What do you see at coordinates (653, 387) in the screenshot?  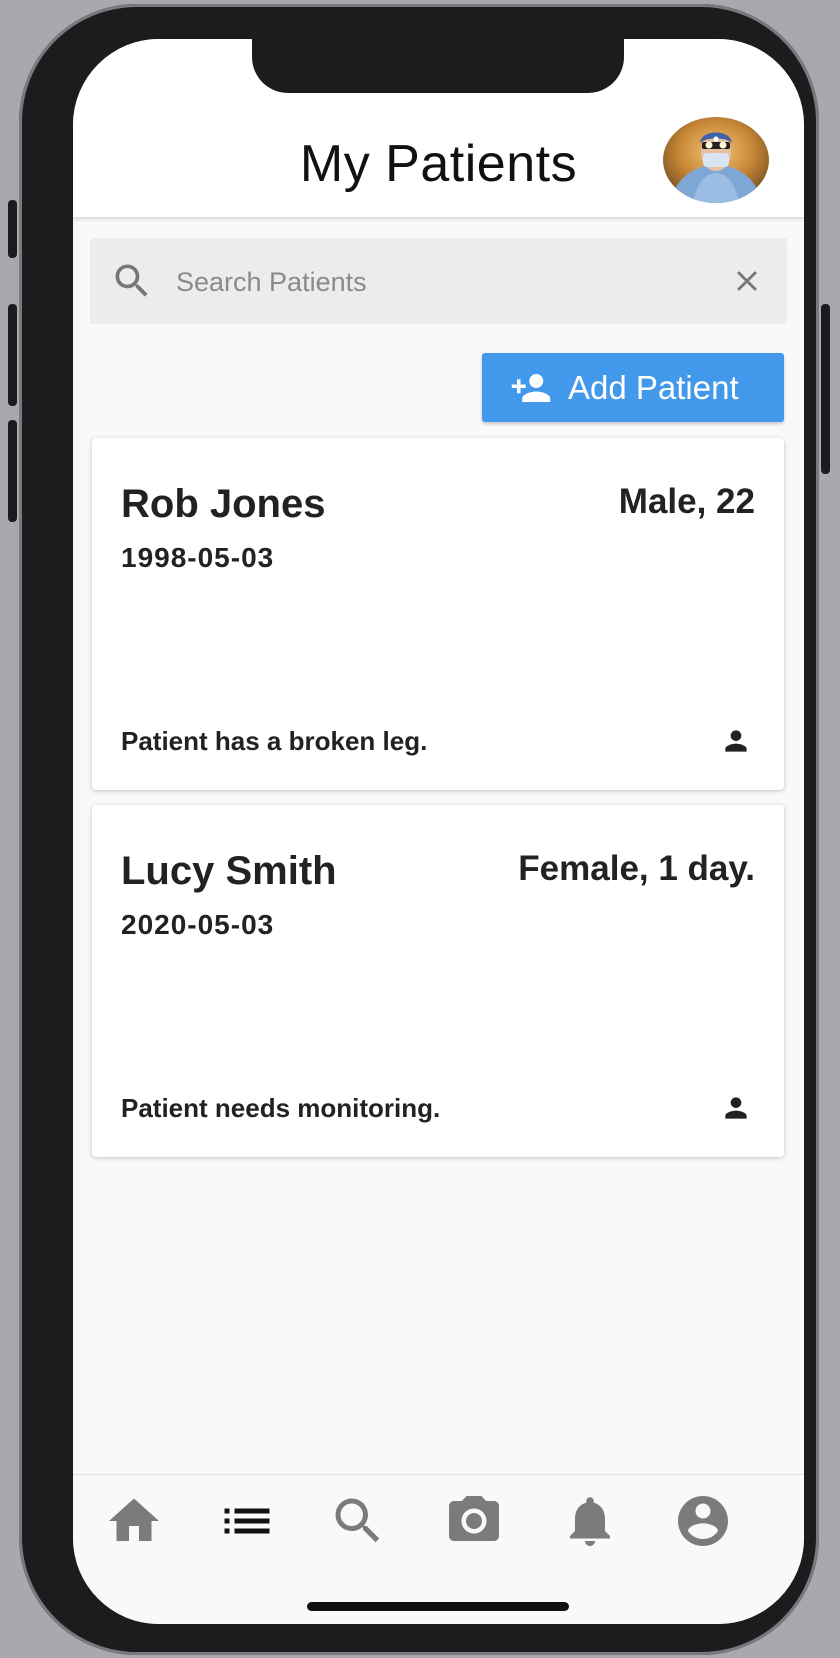 I see `add-patient-label: Add Patient` at bounding box center [653, 387].